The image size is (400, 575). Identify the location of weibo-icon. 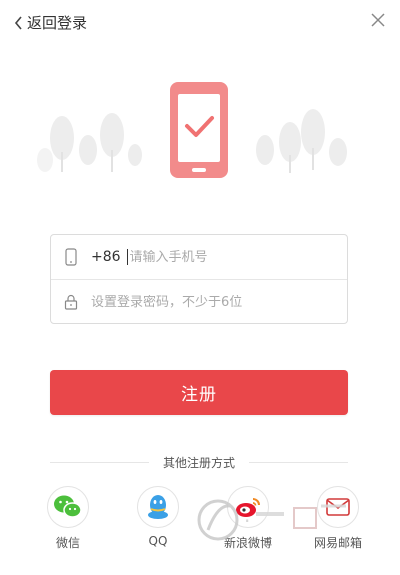
(248, 507).